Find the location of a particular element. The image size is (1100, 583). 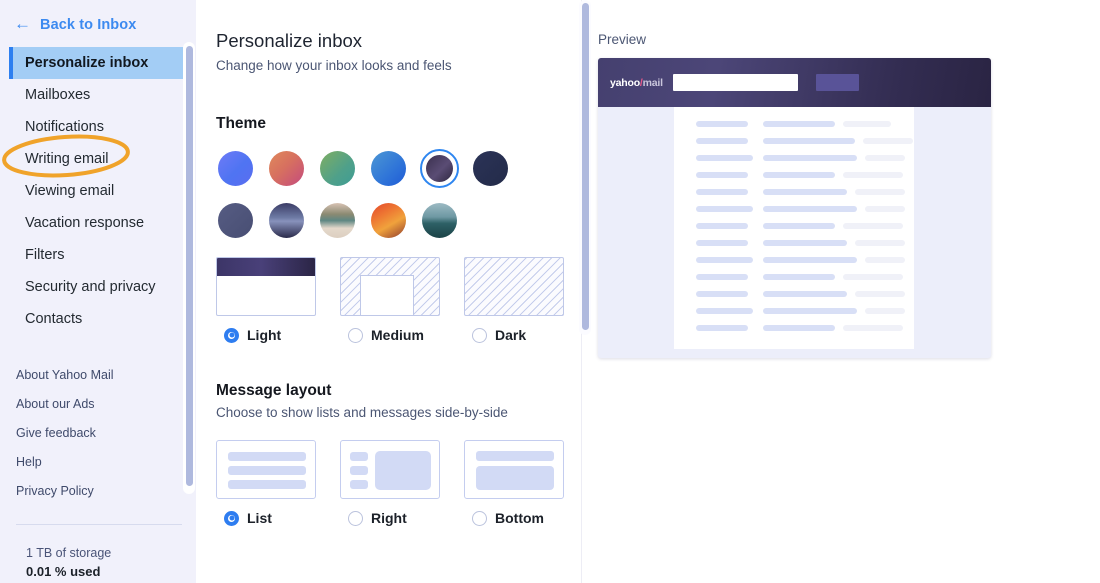

theme-swatch-mountain-night-photo is located at coordinates (286, 220).